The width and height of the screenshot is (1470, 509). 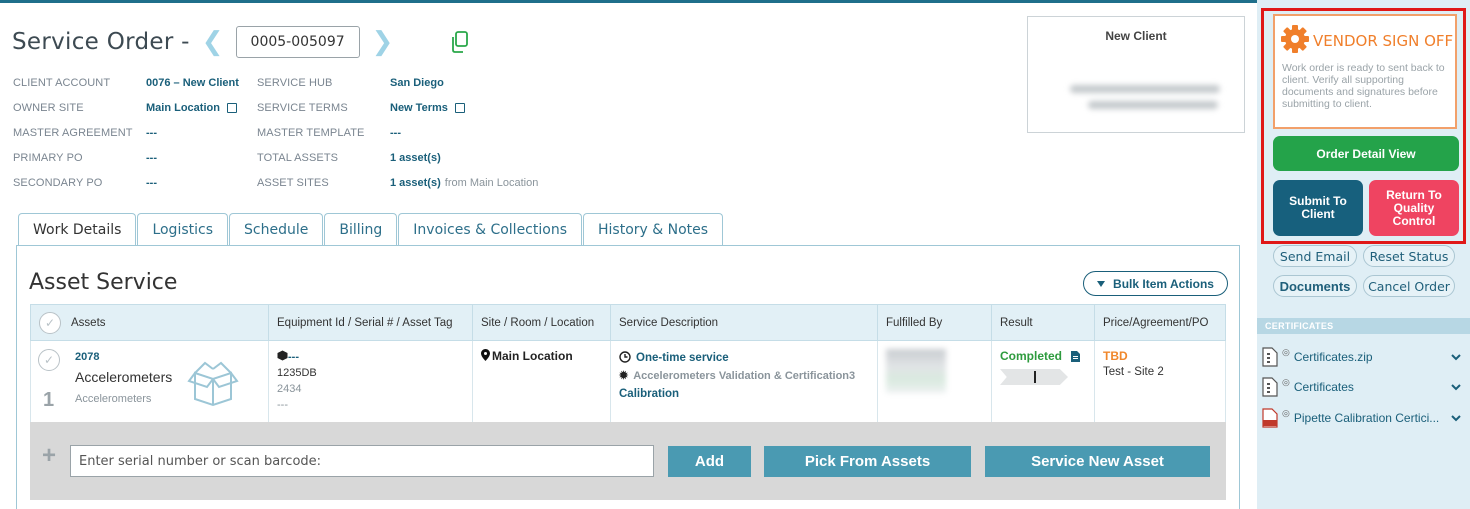 I want to click on send-email-button: Send Email, so click(x=1315, y=256).